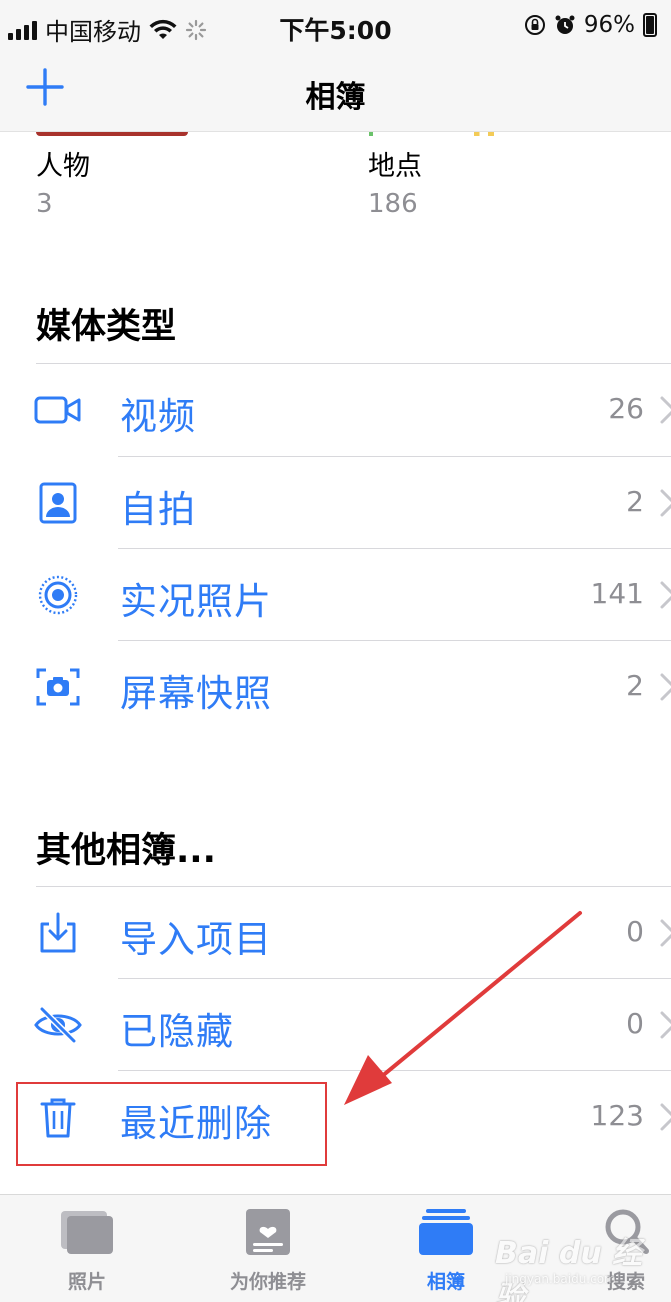  Describe the element at coordinates (58, 932) in the screenshot. I see `import-icon` at that location.